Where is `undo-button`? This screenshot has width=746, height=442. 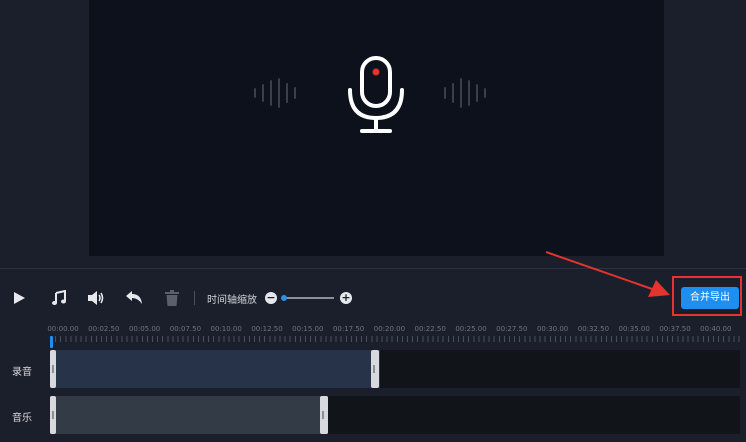 undo-button is located at coordinates (134, 298).